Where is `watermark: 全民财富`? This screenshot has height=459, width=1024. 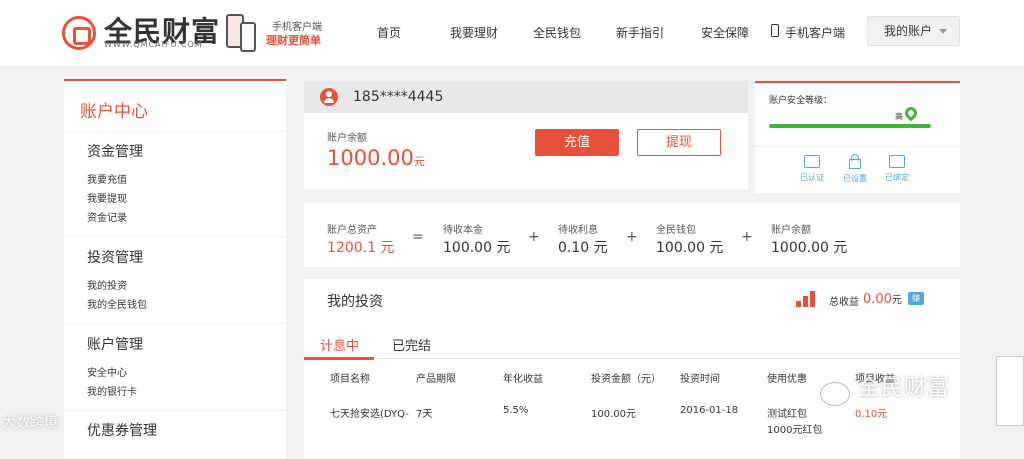
watermark: 全民财富 is located at coordinates (904, 388).